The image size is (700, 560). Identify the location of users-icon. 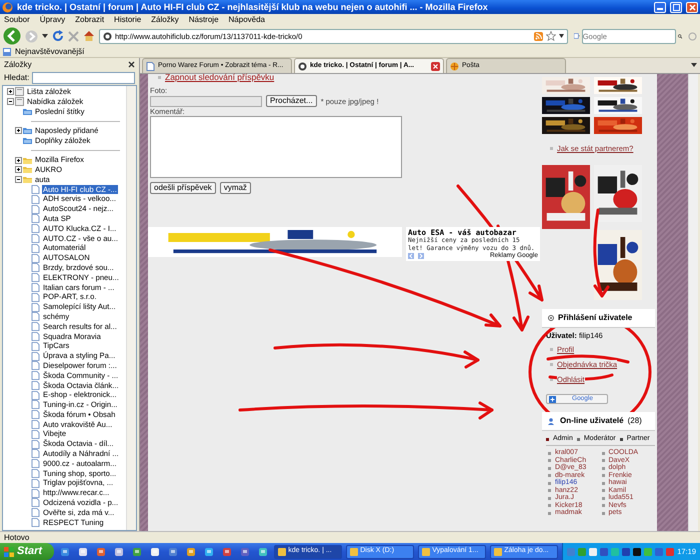
(552, 421).